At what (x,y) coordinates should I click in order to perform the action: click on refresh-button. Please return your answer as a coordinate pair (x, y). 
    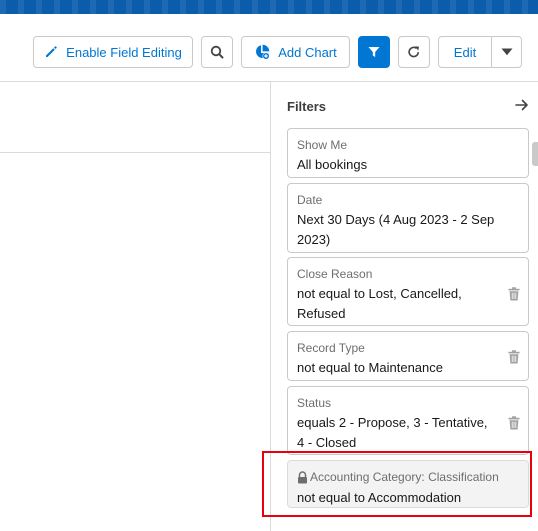
    Looking at the image, I should click on (414, 52).